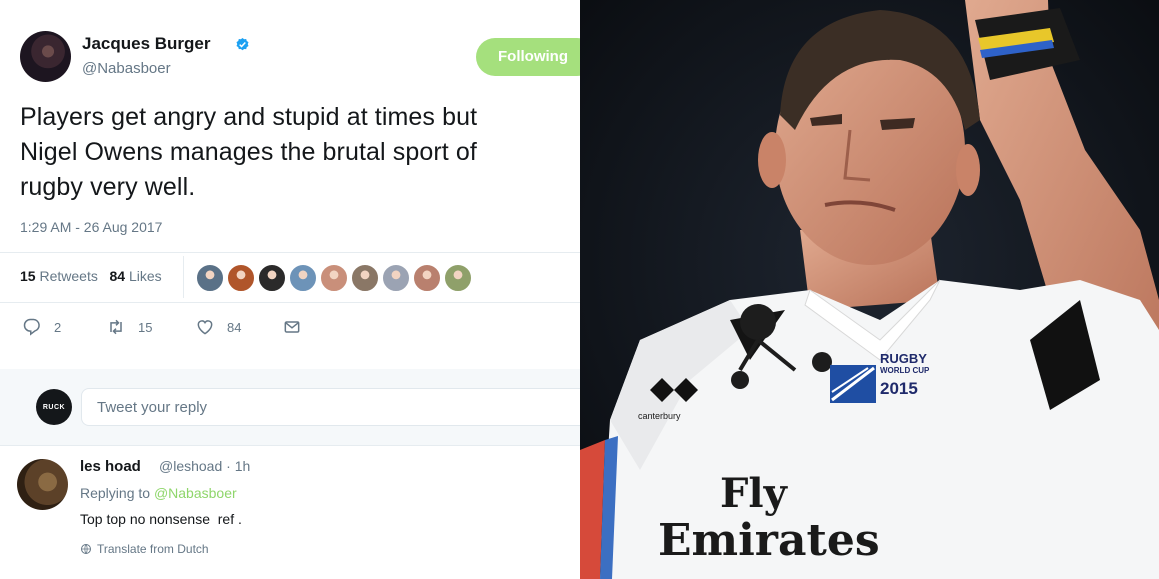 The height and width of the screenshot is (579, 1159). I want to click on globe-icon, so click(86, 549).